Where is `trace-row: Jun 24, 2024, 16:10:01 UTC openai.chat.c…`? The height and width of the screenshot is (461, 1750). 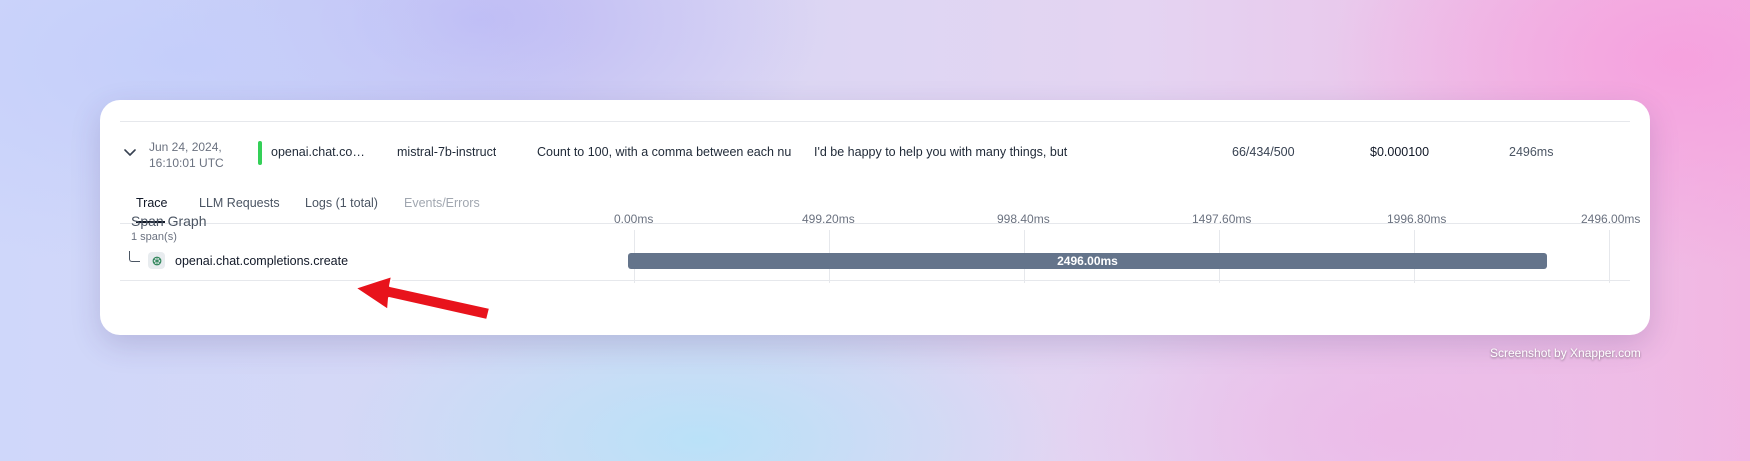 trace-row: Jun 24, 2024, 16:10:01 UTC openai.chat.c… is located at coordinates (875, 153).